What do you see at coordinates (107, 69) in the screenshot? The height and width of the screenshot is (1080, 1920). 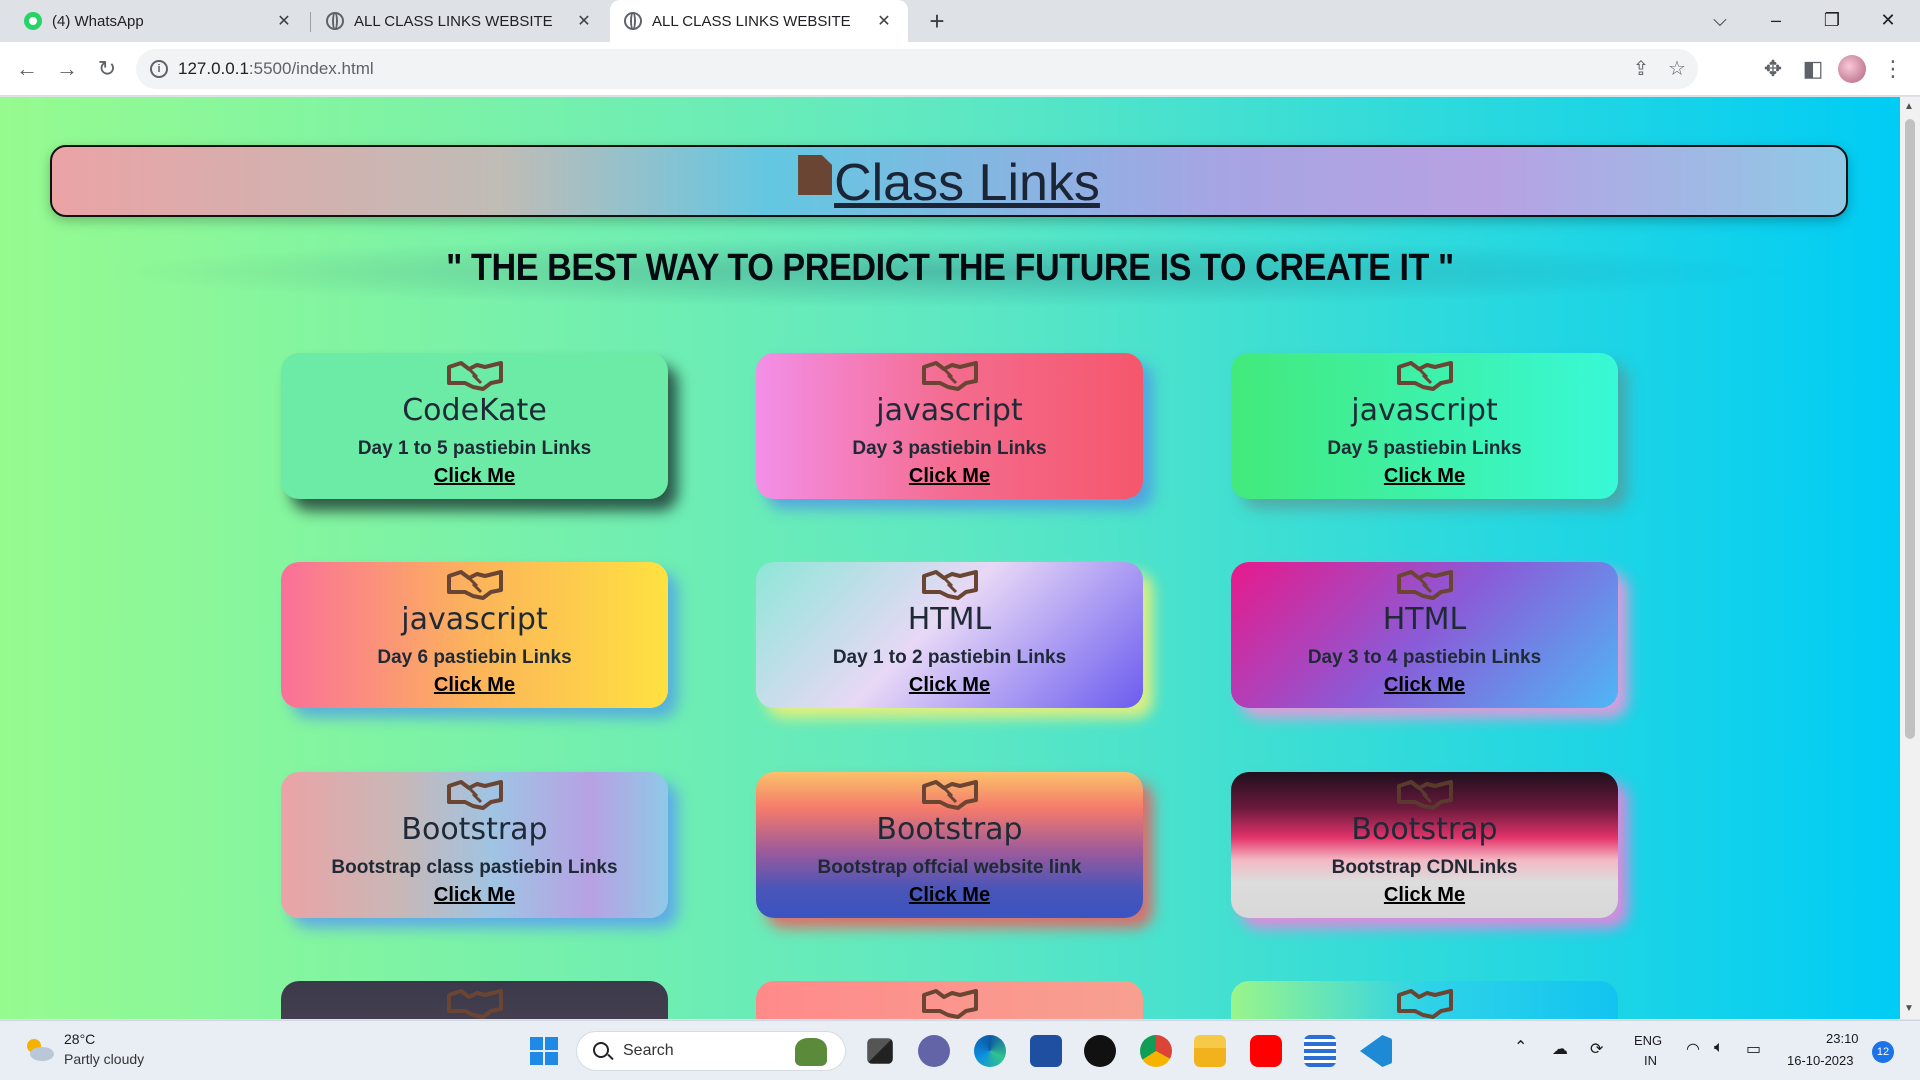 I see `reload-icon: ↻` at bounding box center [107, 69].